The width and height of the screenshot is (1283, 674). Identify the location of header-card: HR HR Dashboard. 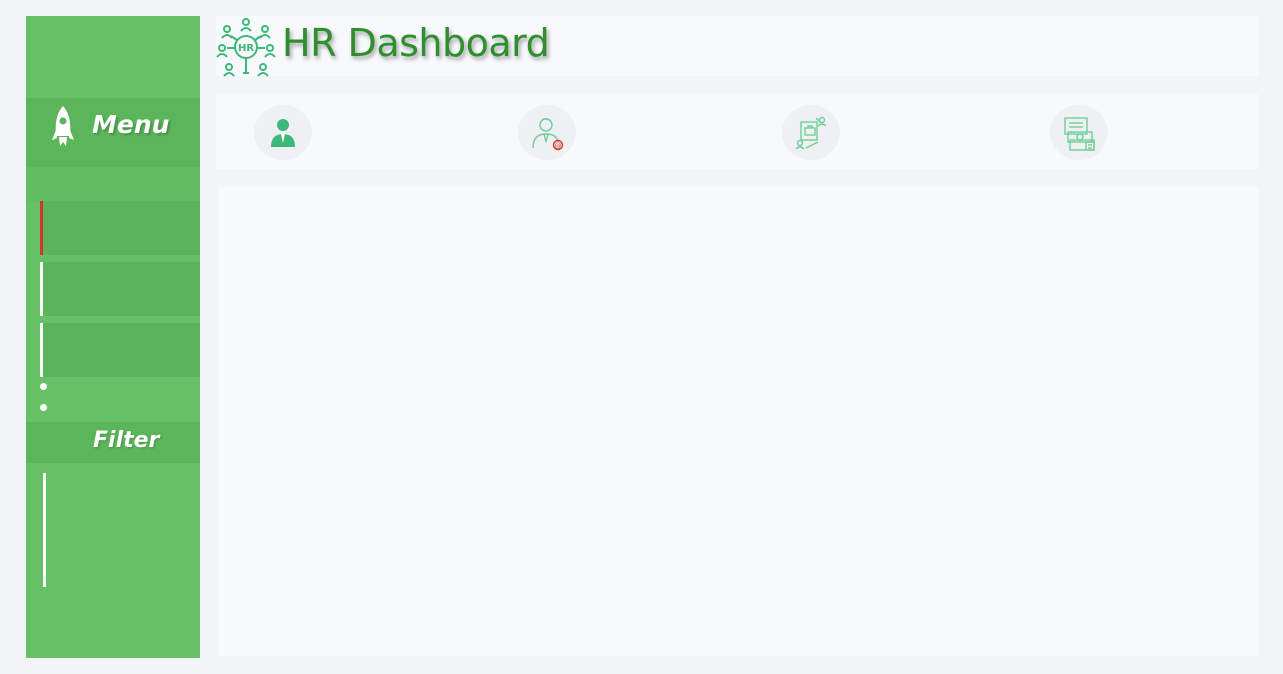
(737, 46).